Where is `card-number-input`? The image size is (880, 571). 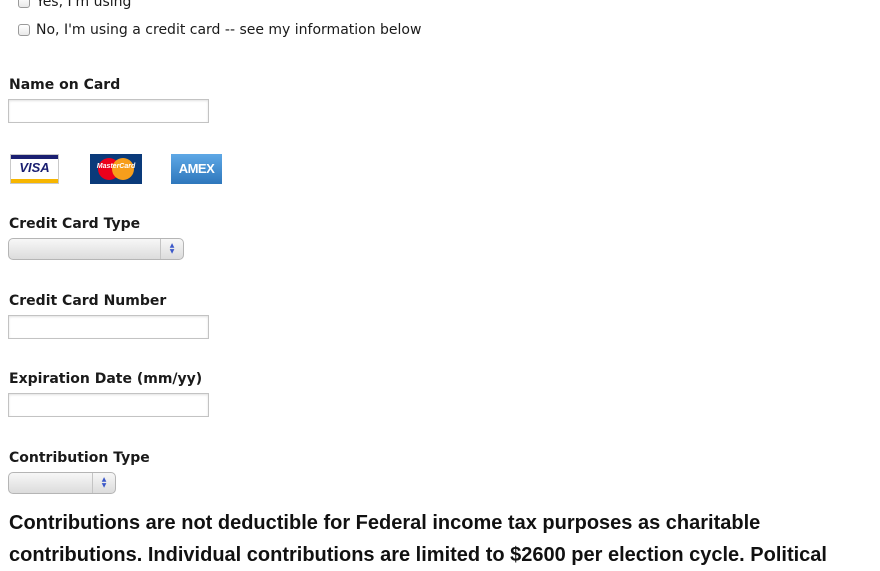 card-number-input is located at coordinates (108, 327).